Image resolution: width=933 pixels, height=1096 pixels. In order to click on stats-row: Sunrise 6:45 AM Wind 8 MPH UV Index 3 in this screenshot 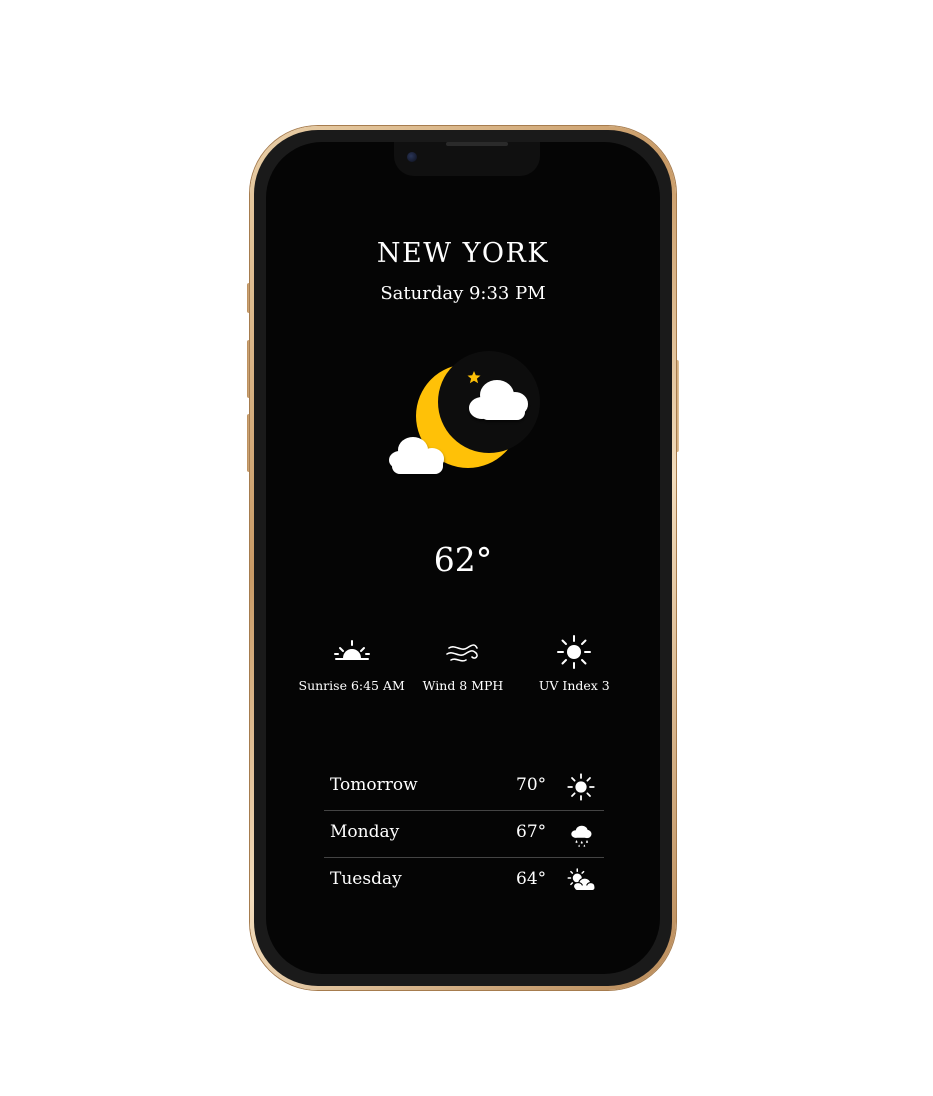, I will do `click(463, 662)`.